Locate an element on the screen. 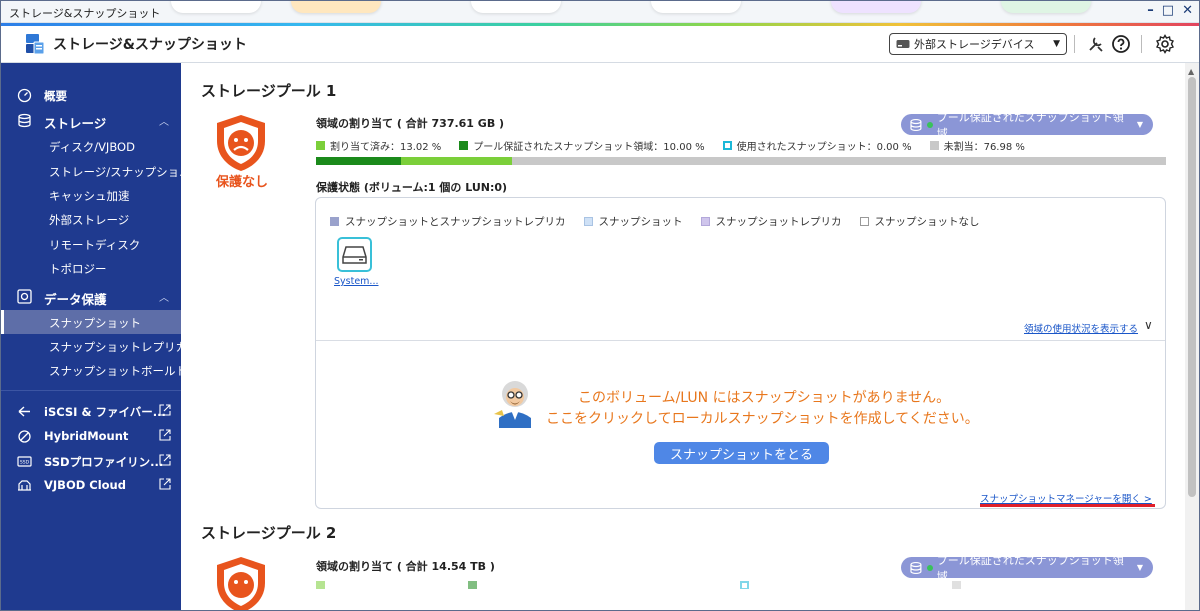  pool-2-allocation-legend-cropped is located at coordinates (650, 585).